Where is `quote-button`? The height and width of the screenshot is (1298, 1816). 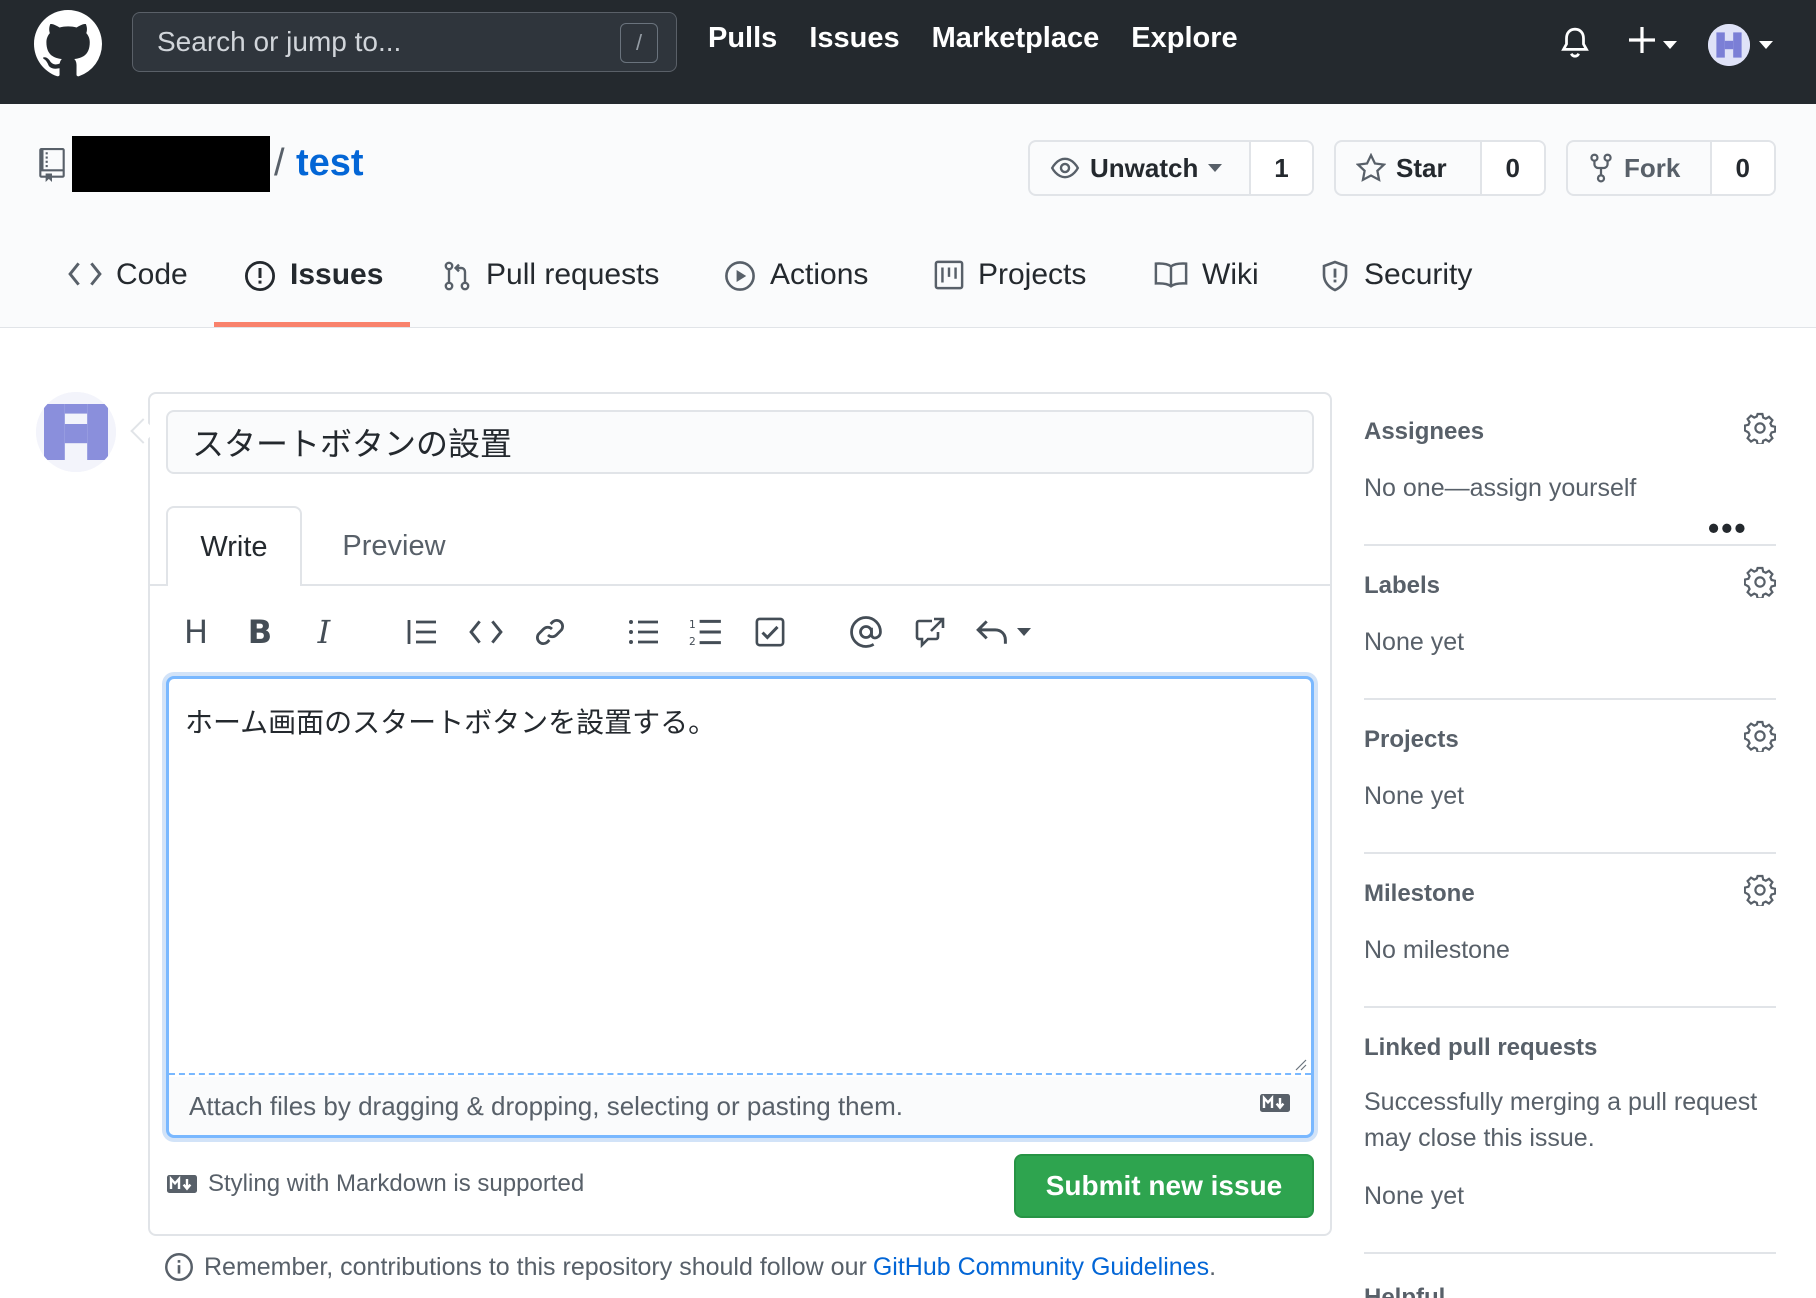 quote-button is located at coordinates (422, 632).